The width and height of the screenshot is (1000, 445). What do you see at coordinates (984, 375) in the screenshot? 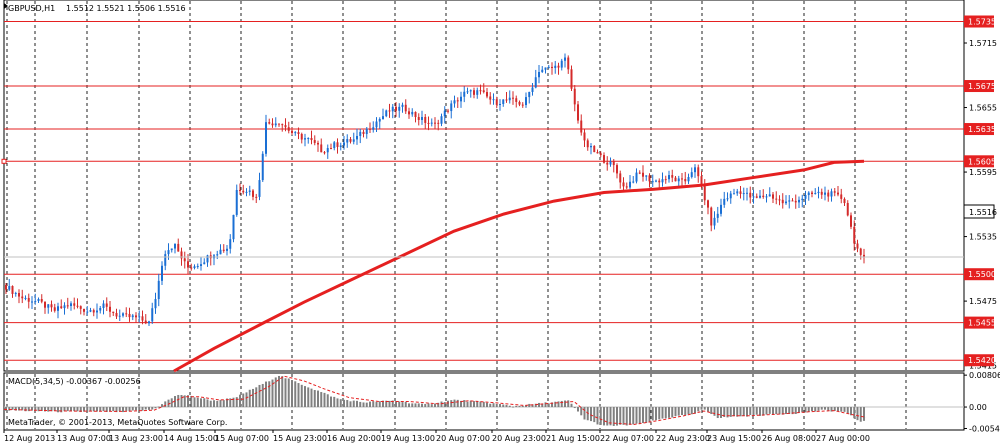
I see `macd-tick-label: 0.00806` at bounding box center [984, 375].